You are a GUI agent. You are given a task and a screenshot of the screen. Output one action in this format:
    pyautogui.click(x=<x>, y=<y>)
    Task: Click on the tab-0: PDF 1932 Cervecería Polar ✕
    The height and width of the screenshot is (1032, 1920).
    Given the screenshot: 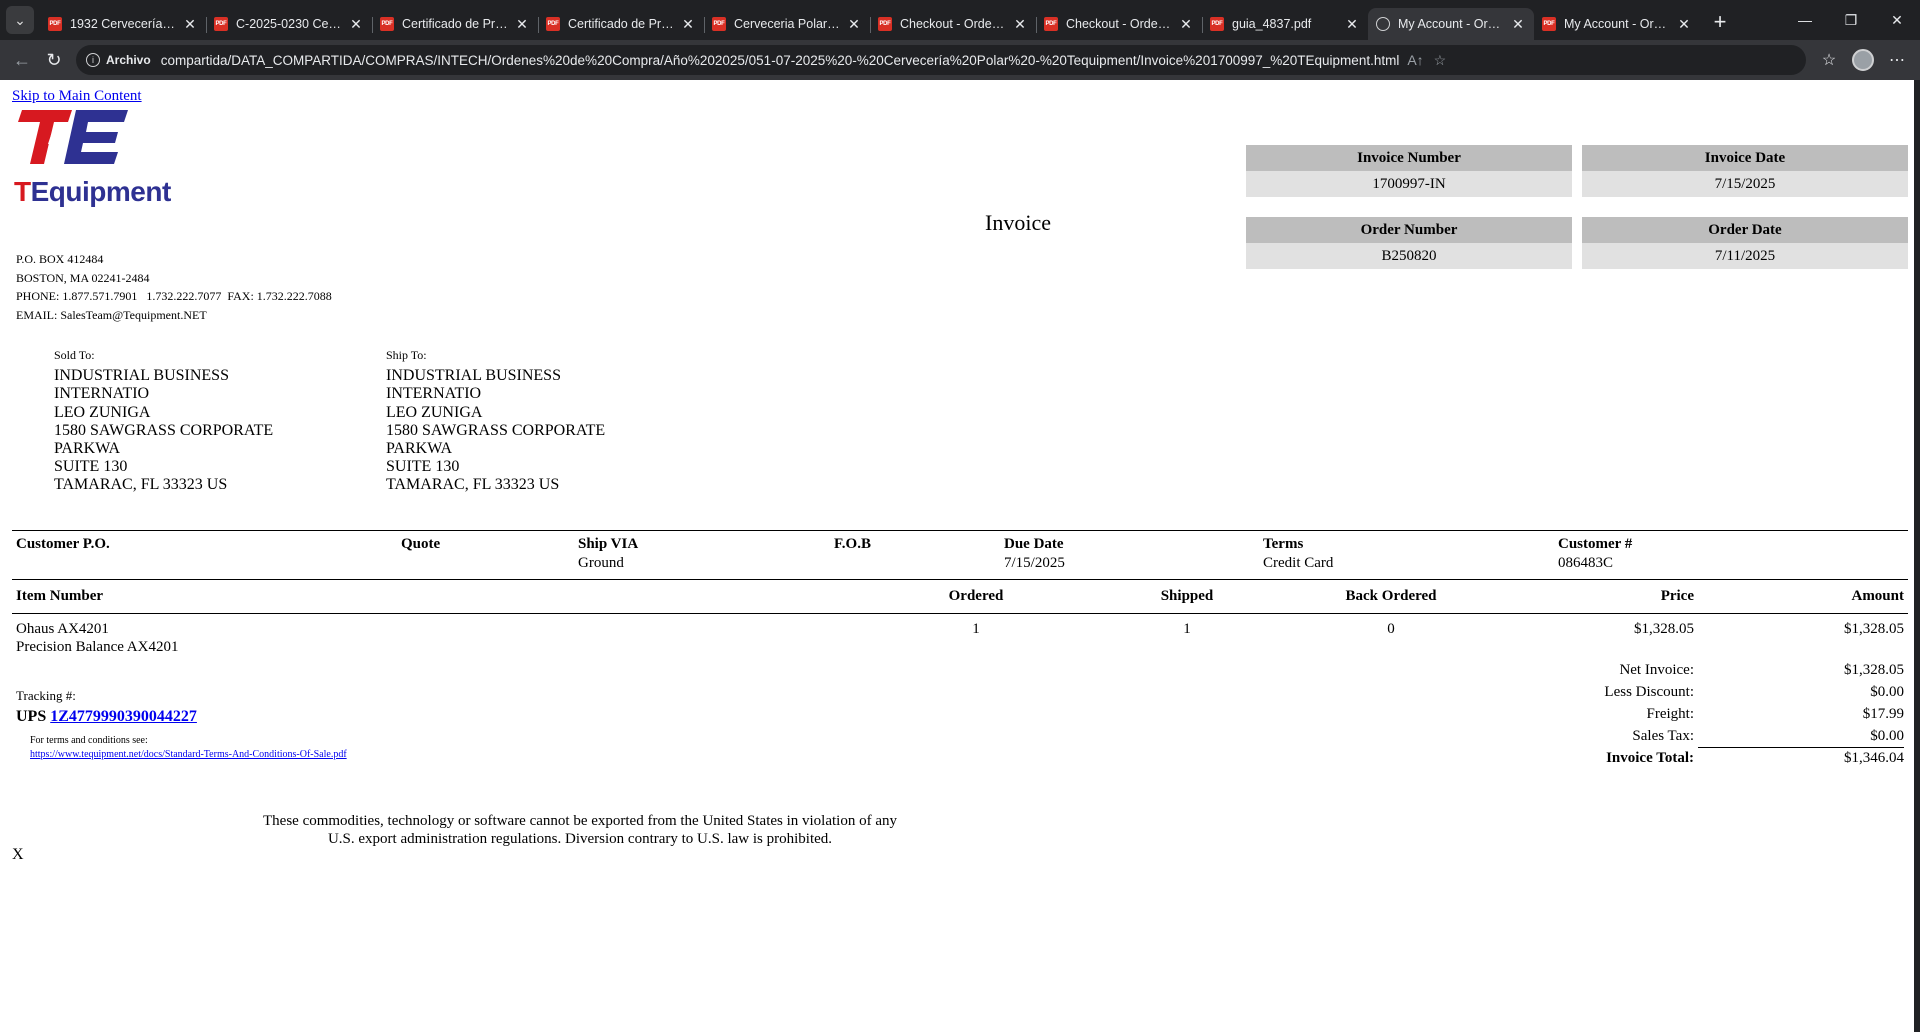 What is the action you would take?
    pyautogui.click(x=123, y=24)
    